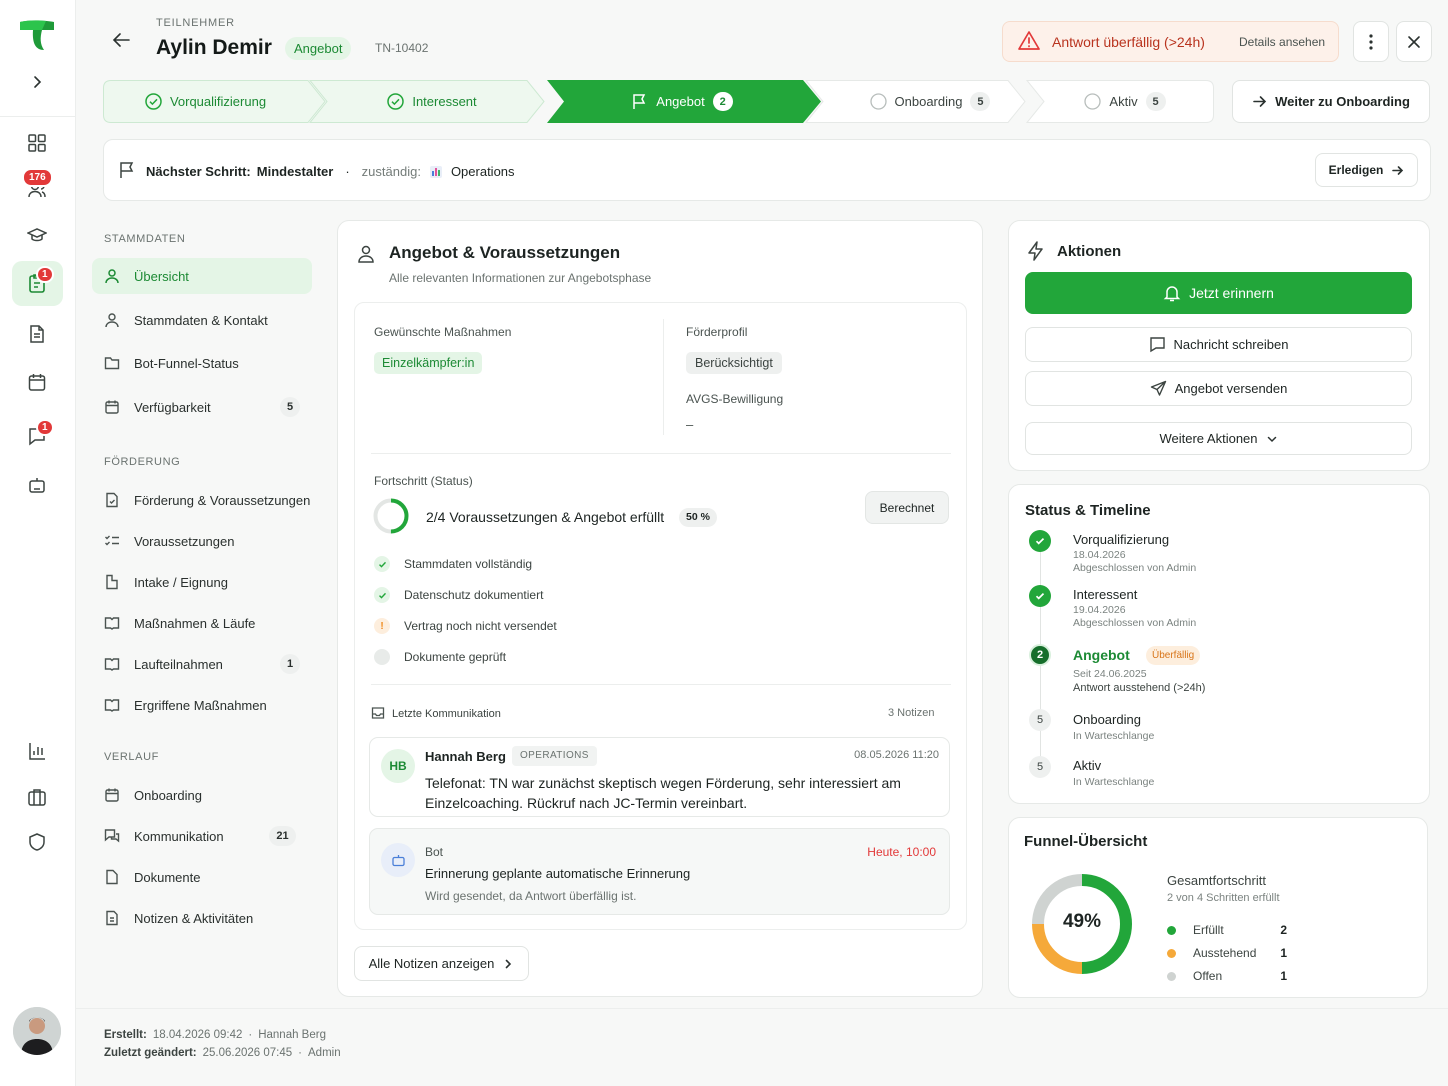 The image size is (1448, 1086). I want to click on owner-label: zuständig:, so click(391, 171).